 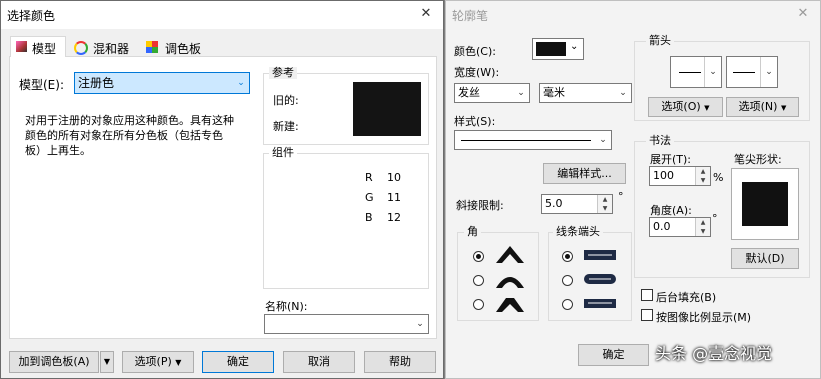 I want to click on line-style-preview, so click(x=526, y=140).